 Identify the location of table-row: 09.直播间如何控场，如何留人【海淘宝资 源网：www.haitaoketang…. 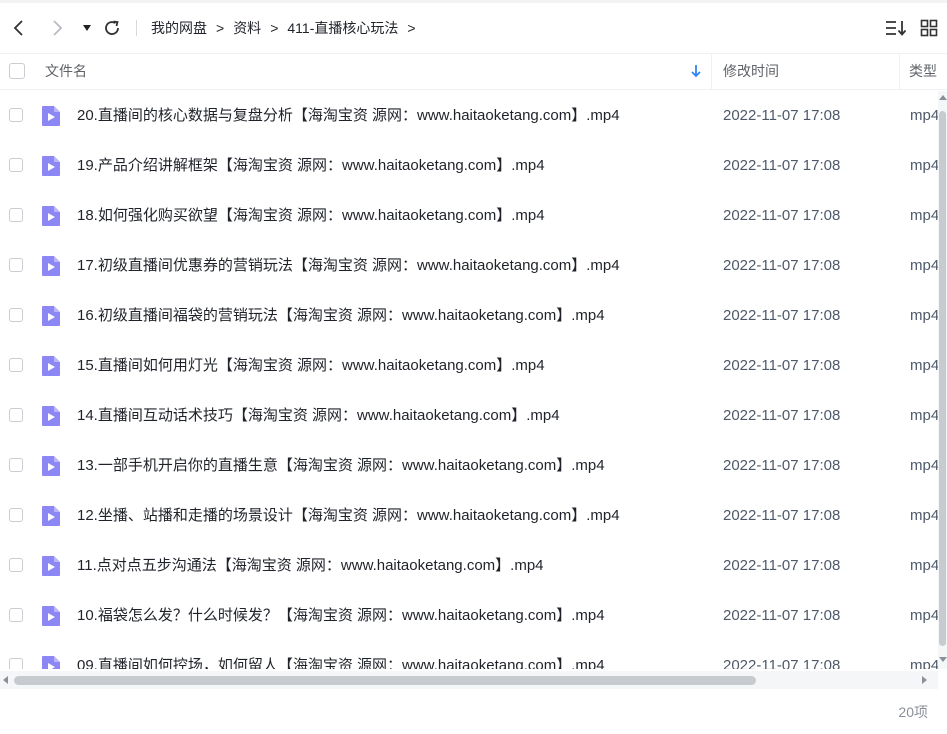
(469, 655).